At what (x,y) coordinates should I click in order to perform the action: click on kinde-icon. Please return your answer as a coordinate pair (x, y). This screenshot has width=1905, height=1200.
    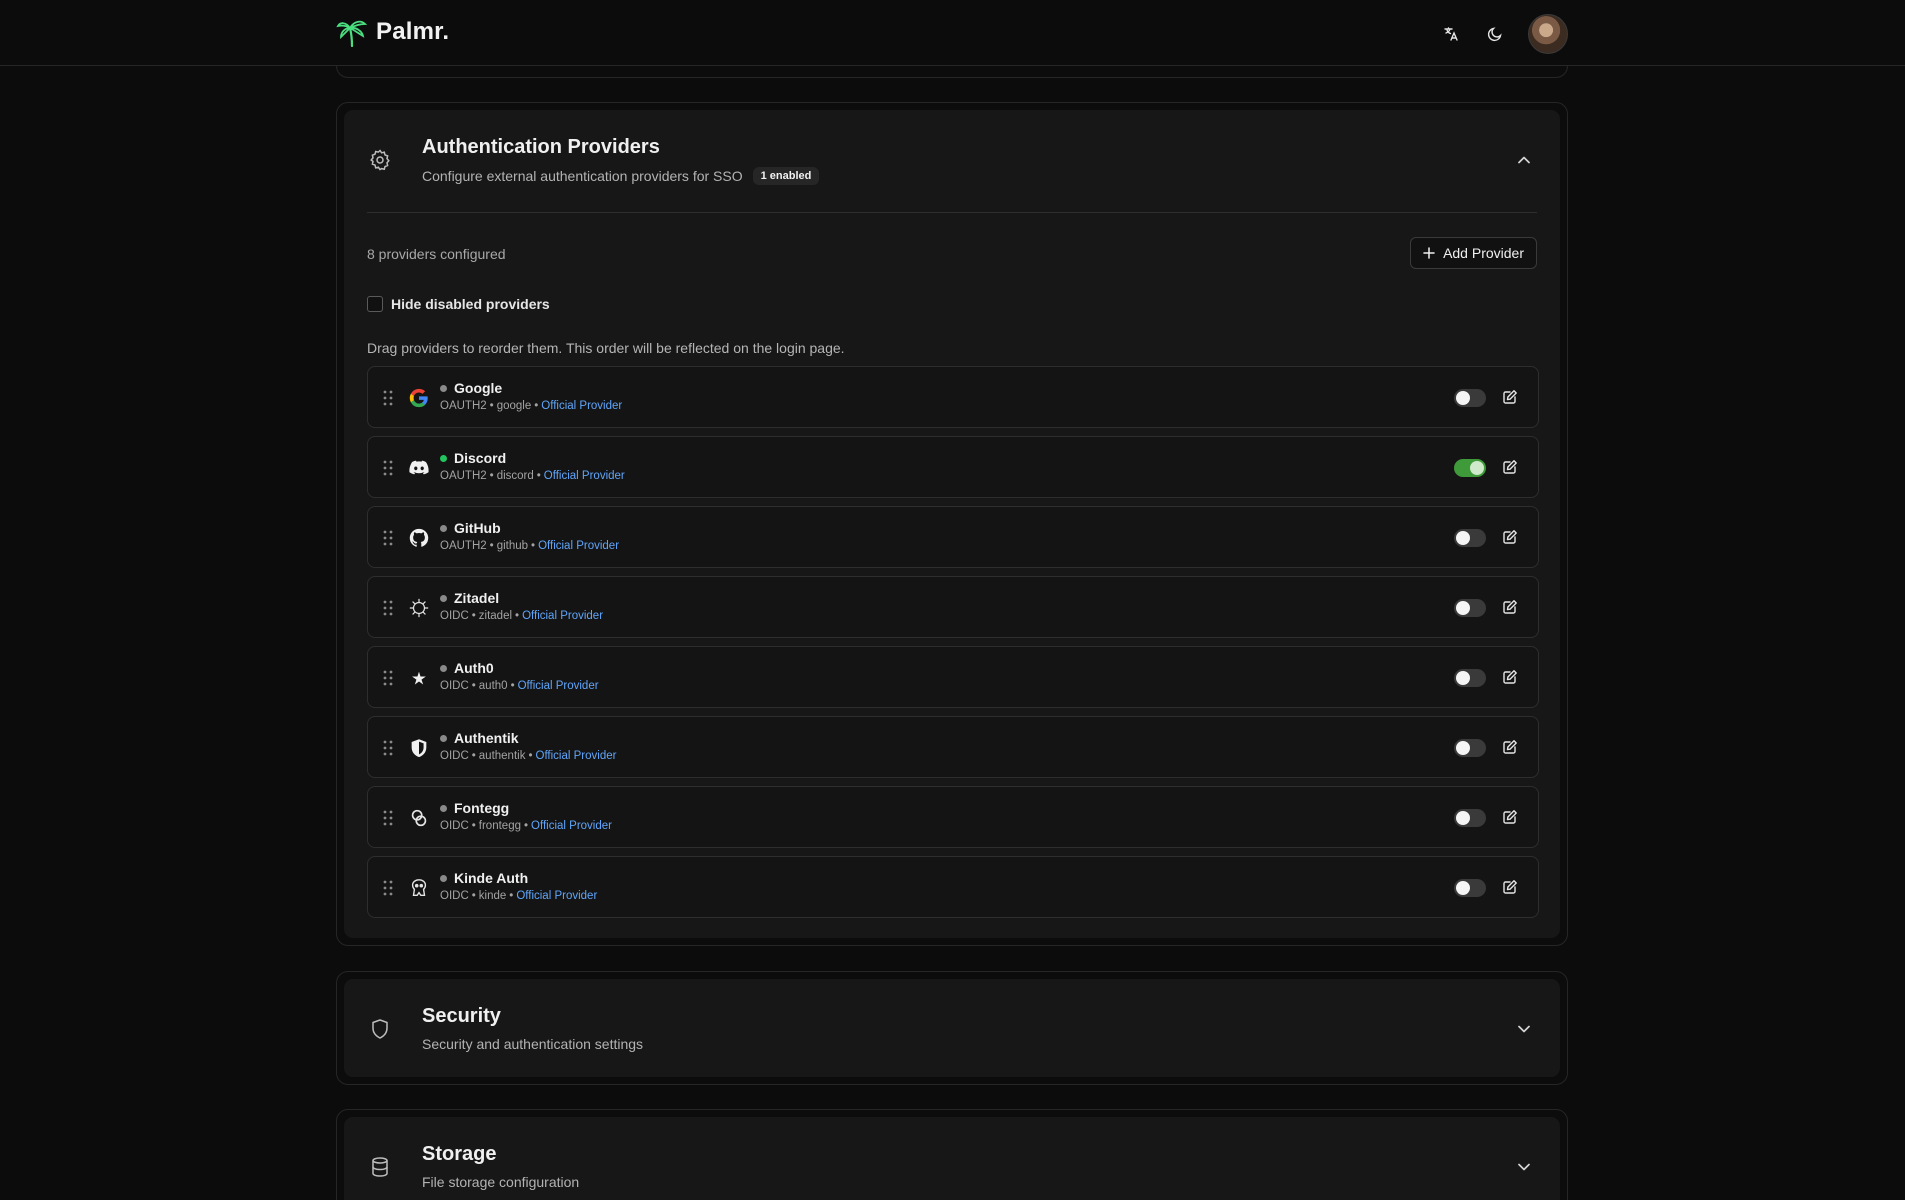
    Looking at the image, I should click on (419, 888).